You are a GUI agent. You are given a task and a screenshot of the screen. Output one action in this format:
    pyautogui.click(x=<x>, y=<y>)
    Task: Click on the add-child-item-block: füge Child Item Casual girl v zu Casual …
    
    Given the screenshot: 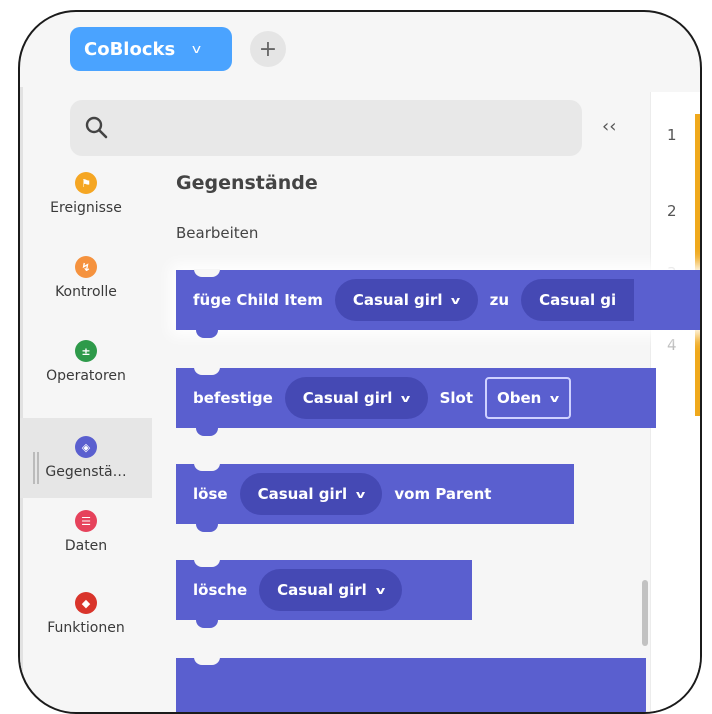 What is the action you would take?
    pyautogui.click(x=438, y=303)
    